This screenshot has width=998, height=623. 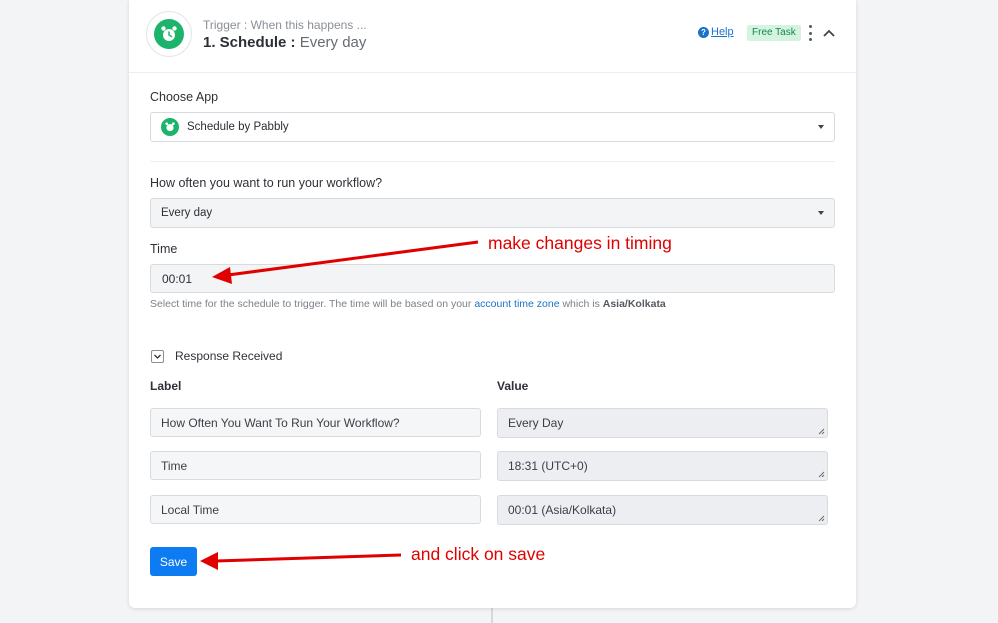 What do you see at coordinates (492, 127) in the screenshot?
I see `app-select: Schedule by Pabbly` at bounding box center [492, 127].